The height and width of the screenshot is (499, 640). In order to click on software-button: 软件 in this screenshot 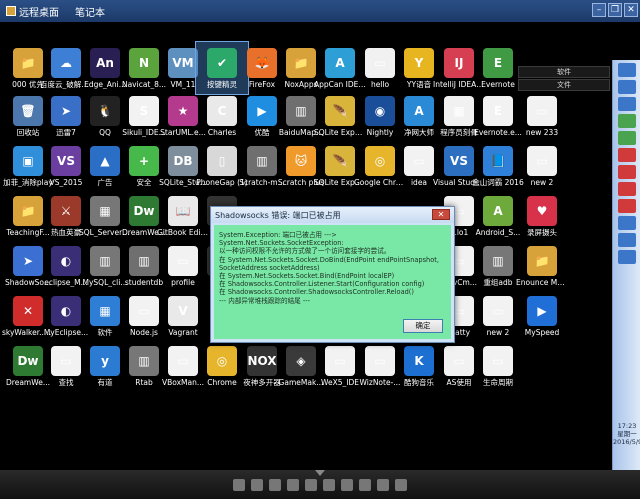, I will do `click(564, 72)`.